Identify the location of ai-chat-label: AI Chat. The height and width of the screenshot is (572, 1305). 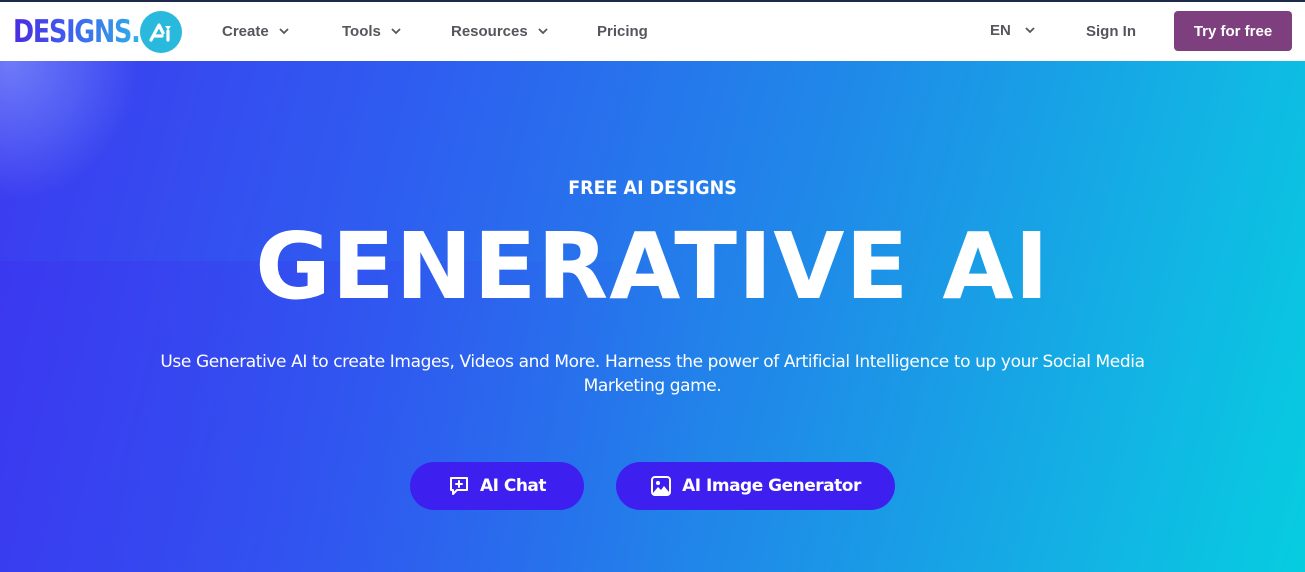
(513, 486).